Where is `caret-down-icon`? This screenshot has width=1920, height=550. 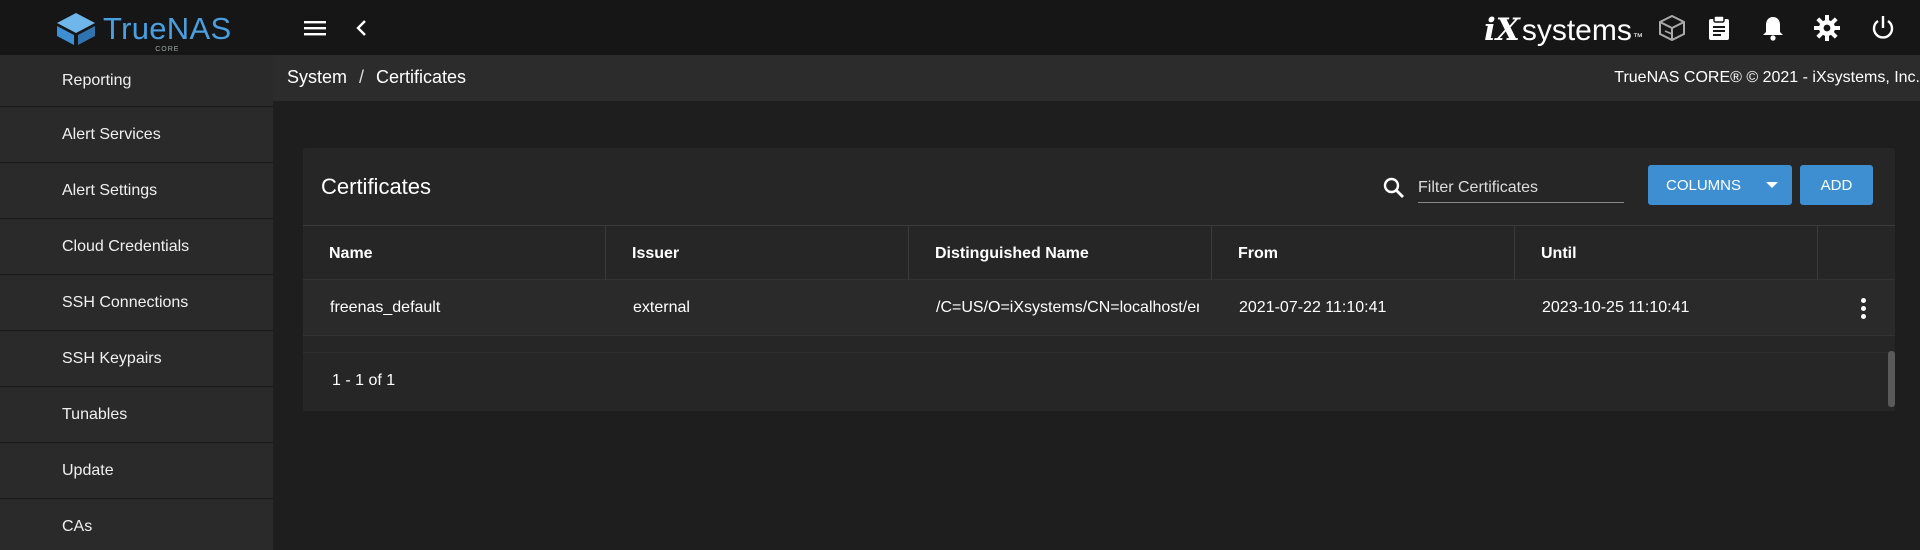
caret-down-icon is located at coordinates (1772, 185).